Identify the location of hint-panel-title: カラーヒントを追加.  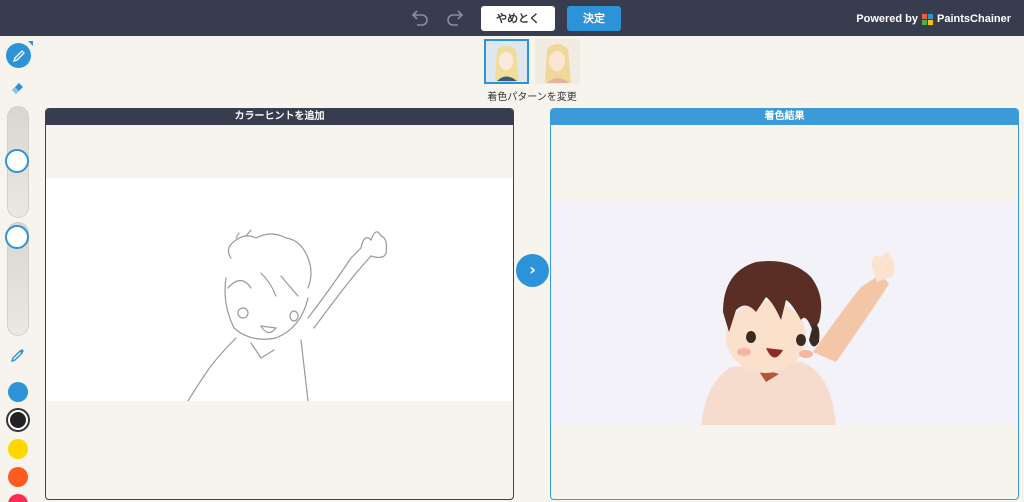
(279, 117).